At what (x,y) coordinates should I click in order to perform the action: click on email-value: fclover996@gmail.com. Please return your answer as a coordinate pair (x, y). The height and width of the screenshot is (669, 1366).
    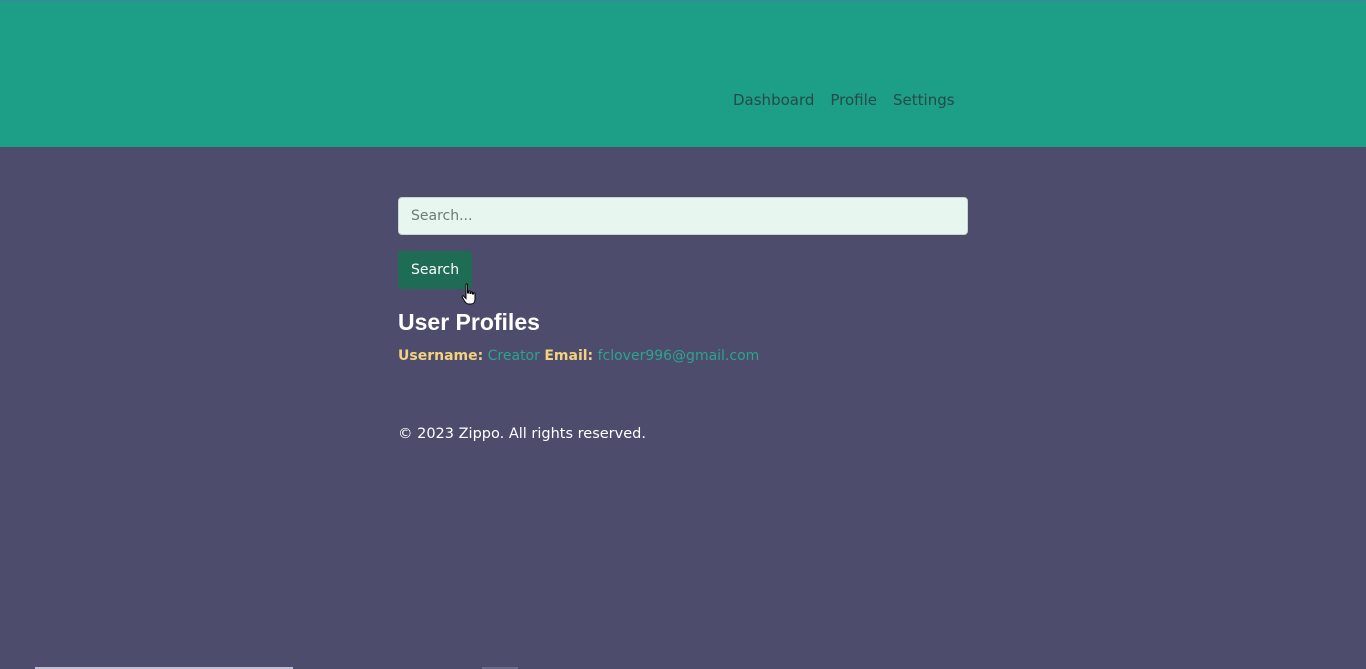
    Looking at the image, I should click on (678, 356).